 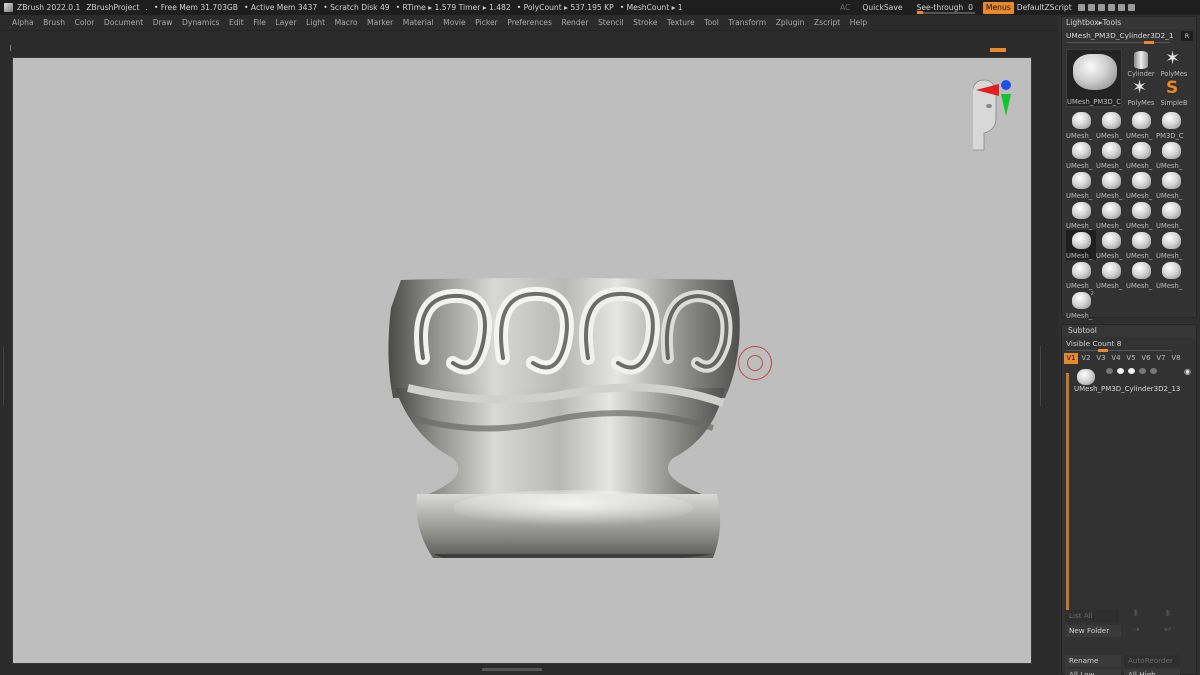 I want to click on version-v1-button: V1, so click(x=1071, y=358).